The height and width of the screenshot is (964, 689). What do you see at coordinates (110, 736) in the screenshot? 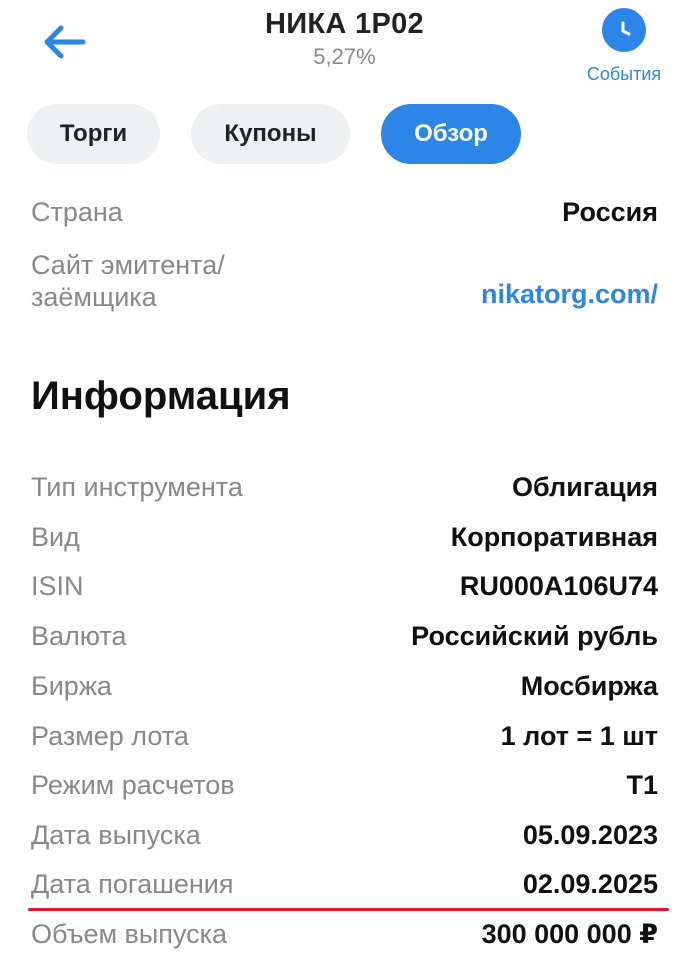
I see `info-label: Размер лота` at bounding box center [110, 736].